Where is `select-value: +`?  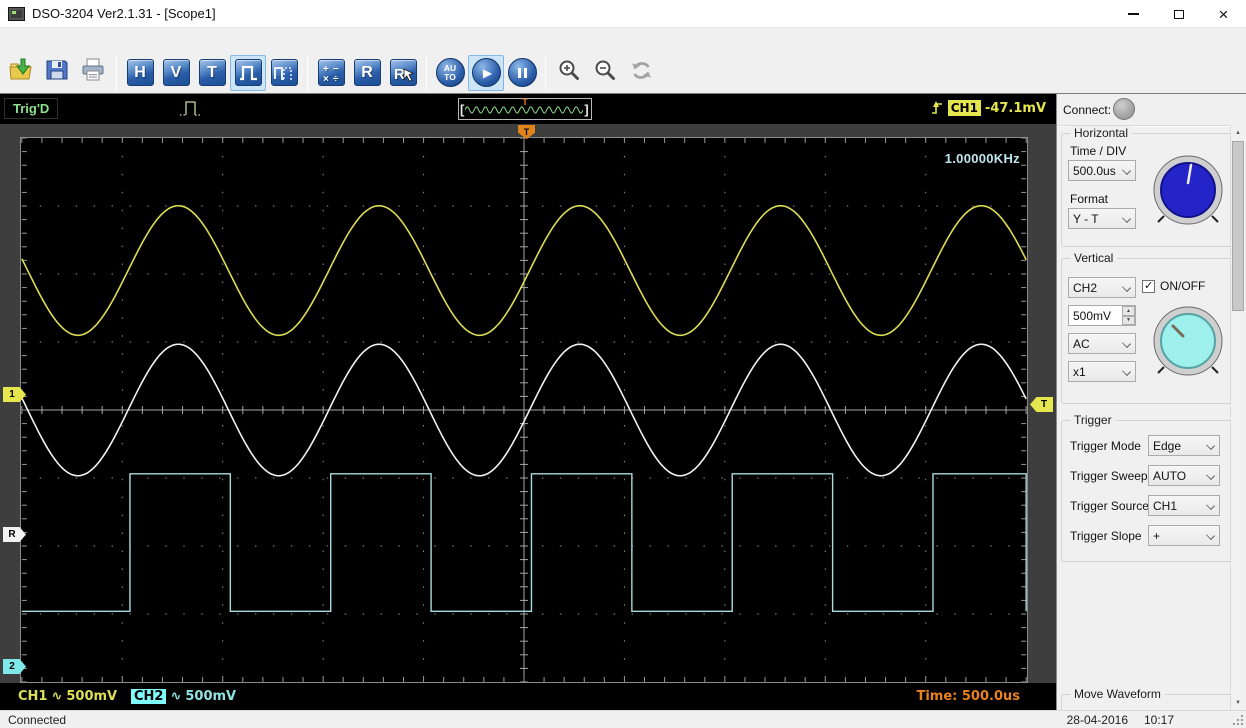 select-value: + is located at coordinates (1157, 535).